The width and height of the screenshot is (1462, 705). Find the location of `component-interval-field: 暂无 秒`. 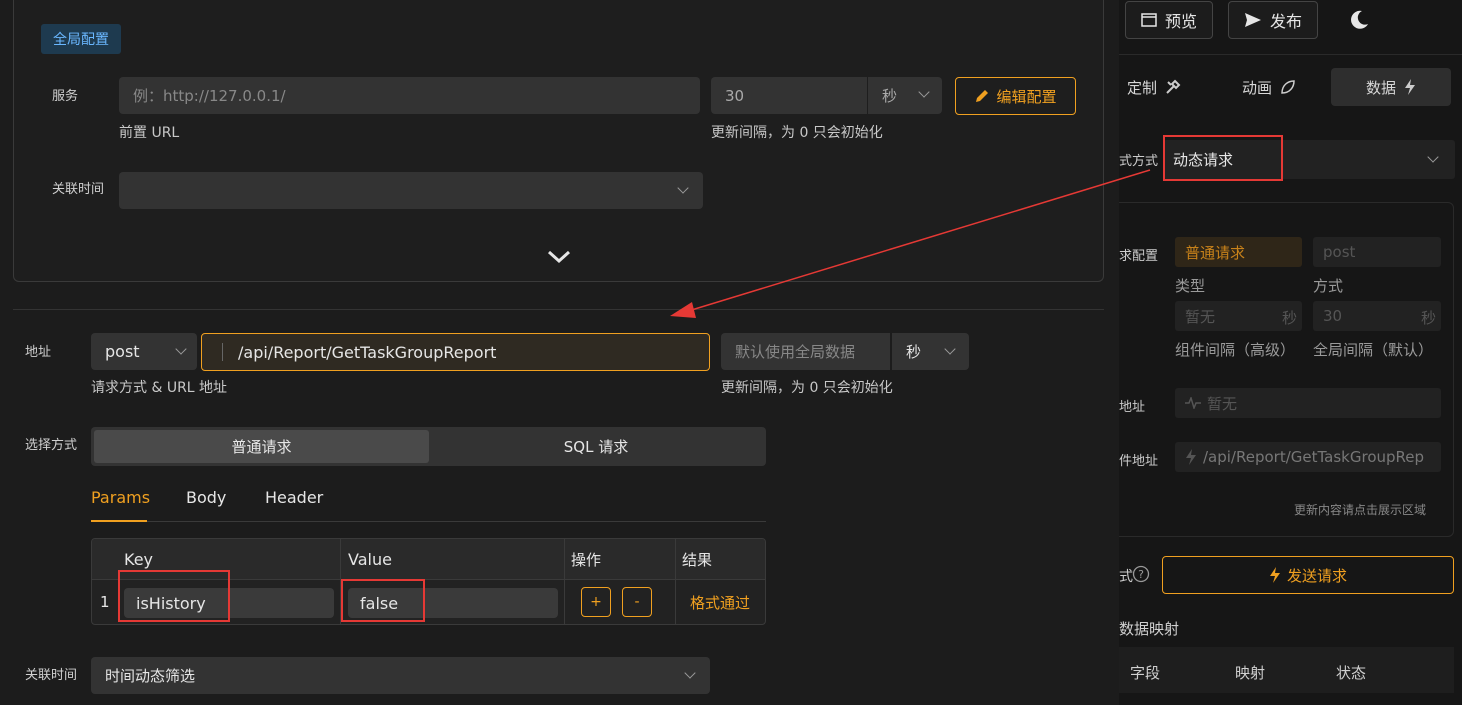

component-interval-field: 暂无 秒 is located at coordinates (1238, 316).